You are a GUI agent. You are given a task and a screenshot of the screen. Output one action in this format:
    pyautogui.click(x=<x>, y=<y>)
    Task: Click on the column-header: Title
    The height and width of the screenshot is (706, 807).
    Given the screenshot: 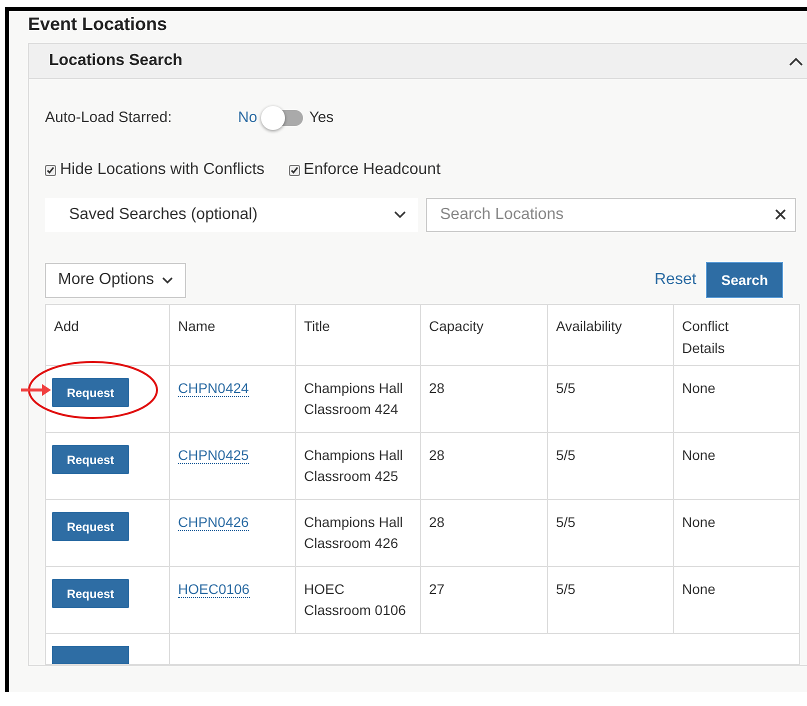 What is the action you would take?
    pyautogui.click(x=317, y=326)
    